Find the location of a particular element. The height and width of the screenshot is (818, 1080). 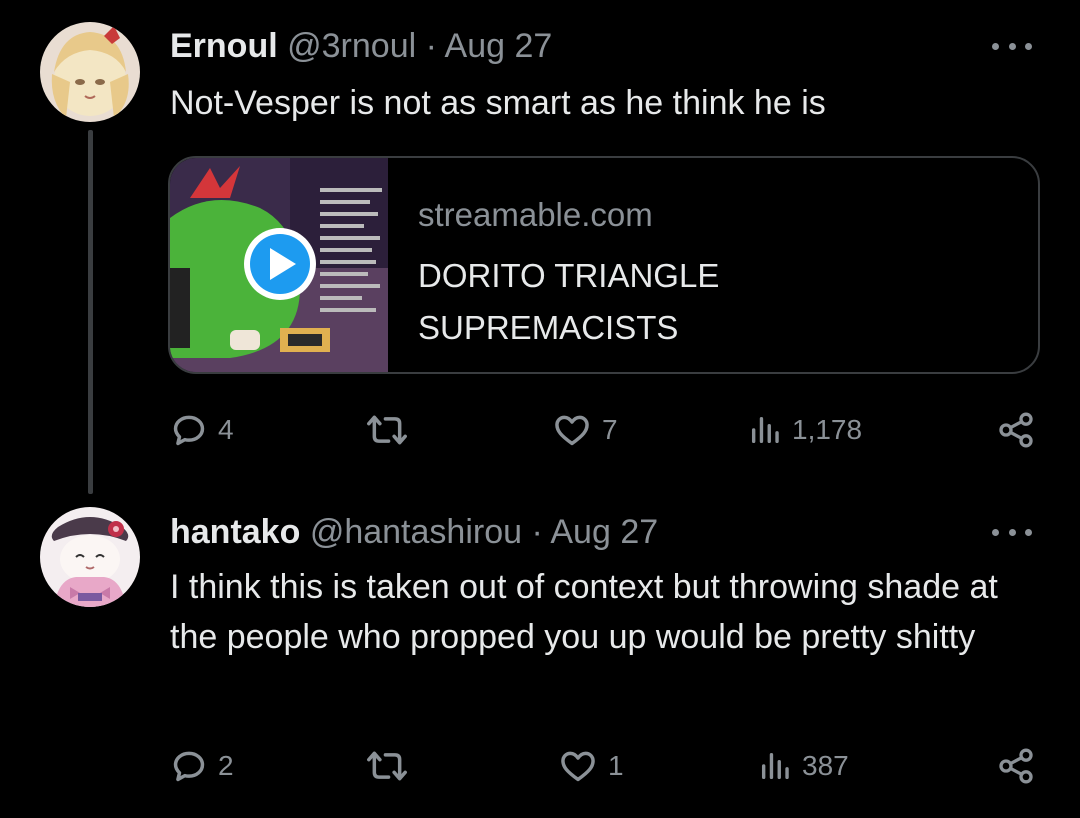

thread-connector-line is located at coordinates (90, 312).